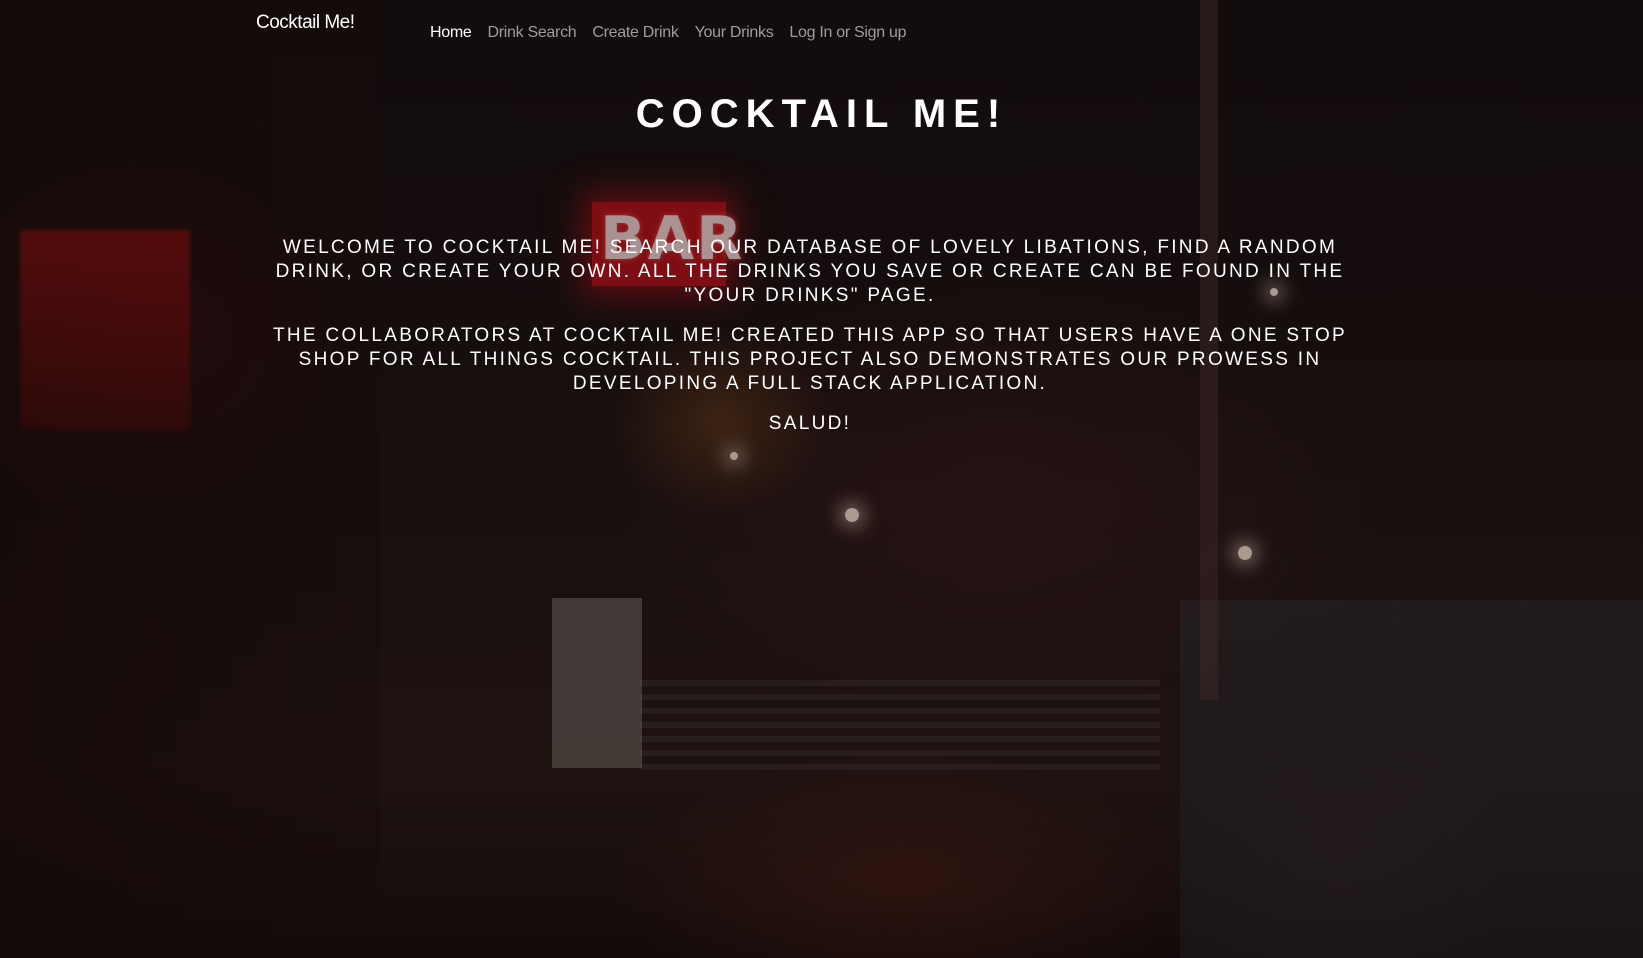  I want to click on salud-paragraph: Salud!, so click(810, 423).